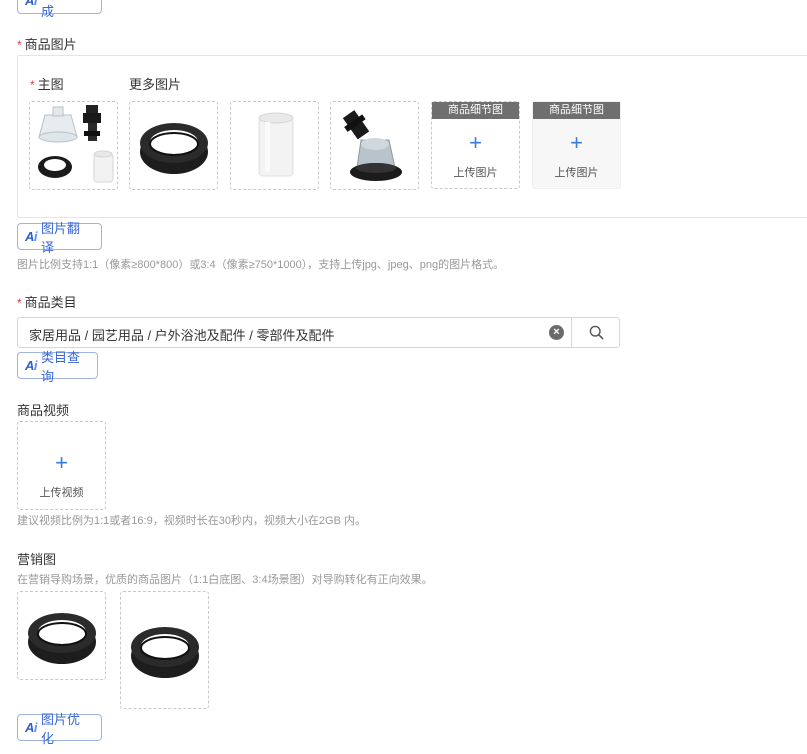 This screenshot has height=754, width=807. What do you see at coordinates (61, 493) in the screenshot?
I see `upload-video-label: 上传视频` at bounding box center [61, 493].